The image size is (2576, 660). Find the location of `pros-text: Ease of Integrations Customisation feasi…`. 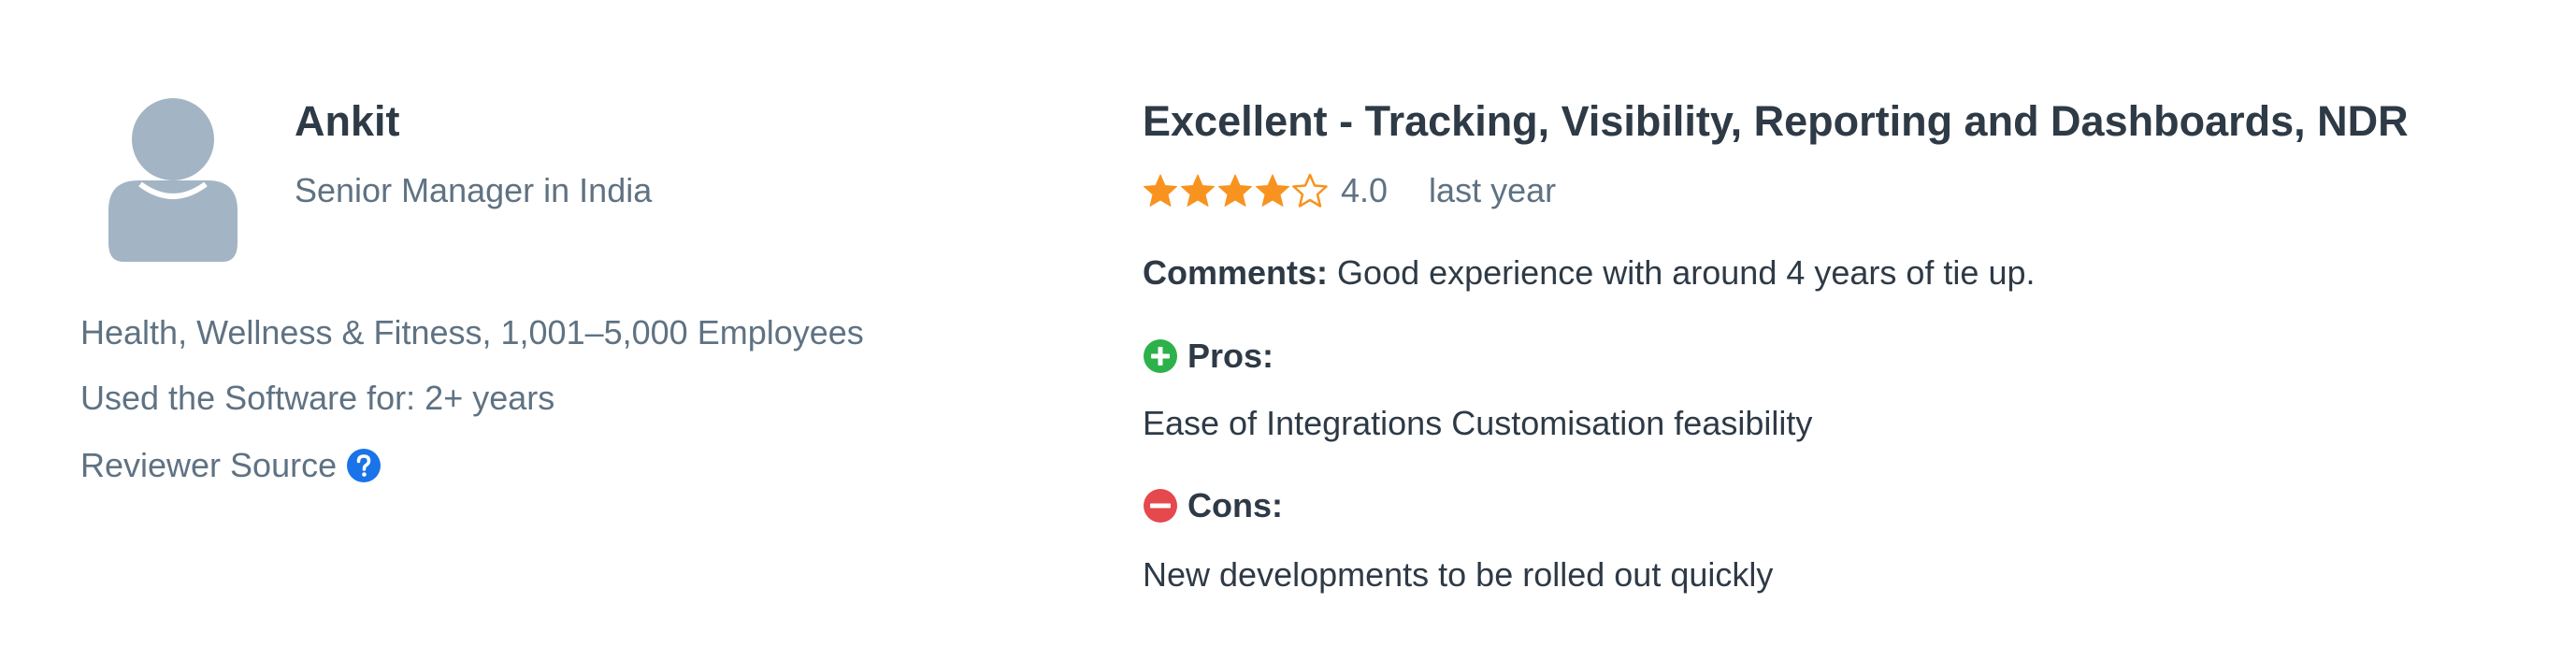

pros-text: Ease of Integrations Customisation feasi… is located at coordinates (1478, 423).